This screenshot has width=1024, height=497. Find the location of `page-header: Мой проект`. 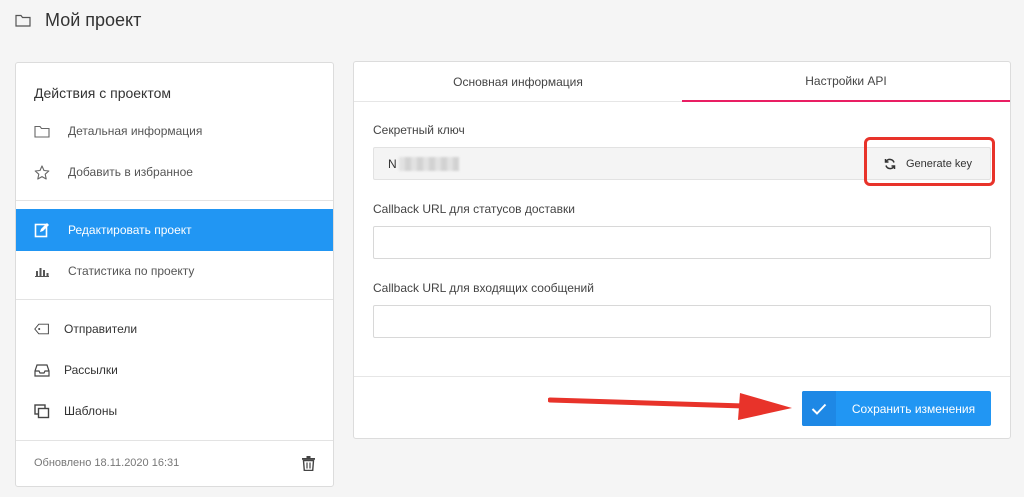

page-header: Мой проект is located at coordinates (78, 20).